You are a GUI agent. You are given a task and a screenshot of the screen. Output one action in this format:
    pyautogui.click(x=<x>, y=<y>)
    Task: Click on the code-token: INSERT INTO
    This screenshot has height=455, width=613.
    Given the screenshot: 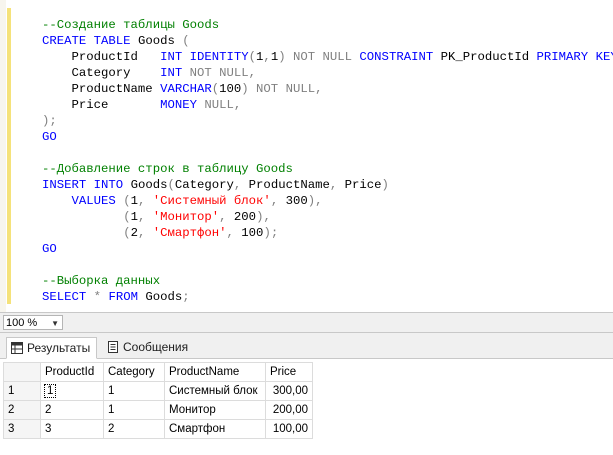 What is the action you would take?
    pyautogui.click(x=83, y=185)
    